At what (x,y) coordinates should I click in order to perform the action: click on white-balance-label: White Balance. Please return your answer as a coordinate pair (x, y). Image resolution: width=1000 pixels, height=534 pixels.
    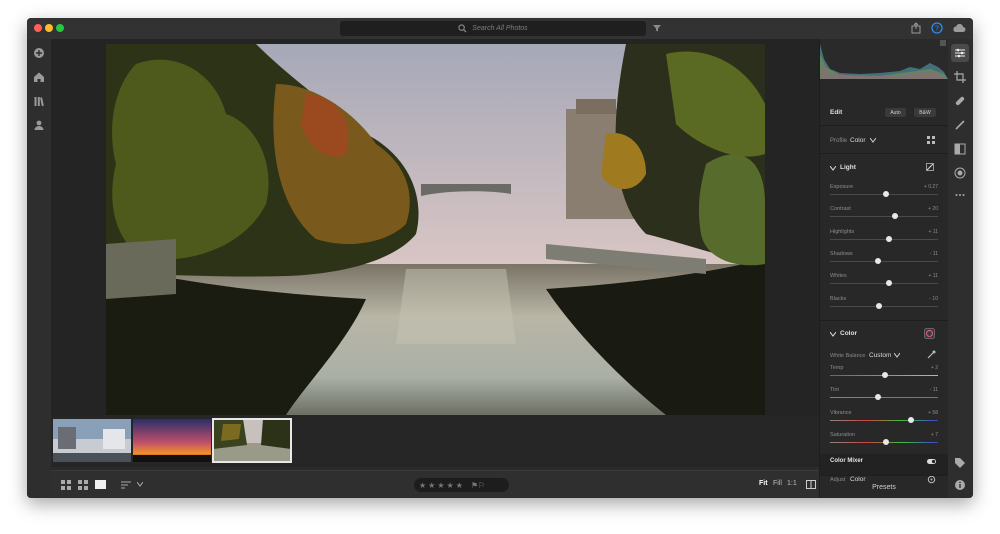
    Looking at the image, I should click on (848, 356).